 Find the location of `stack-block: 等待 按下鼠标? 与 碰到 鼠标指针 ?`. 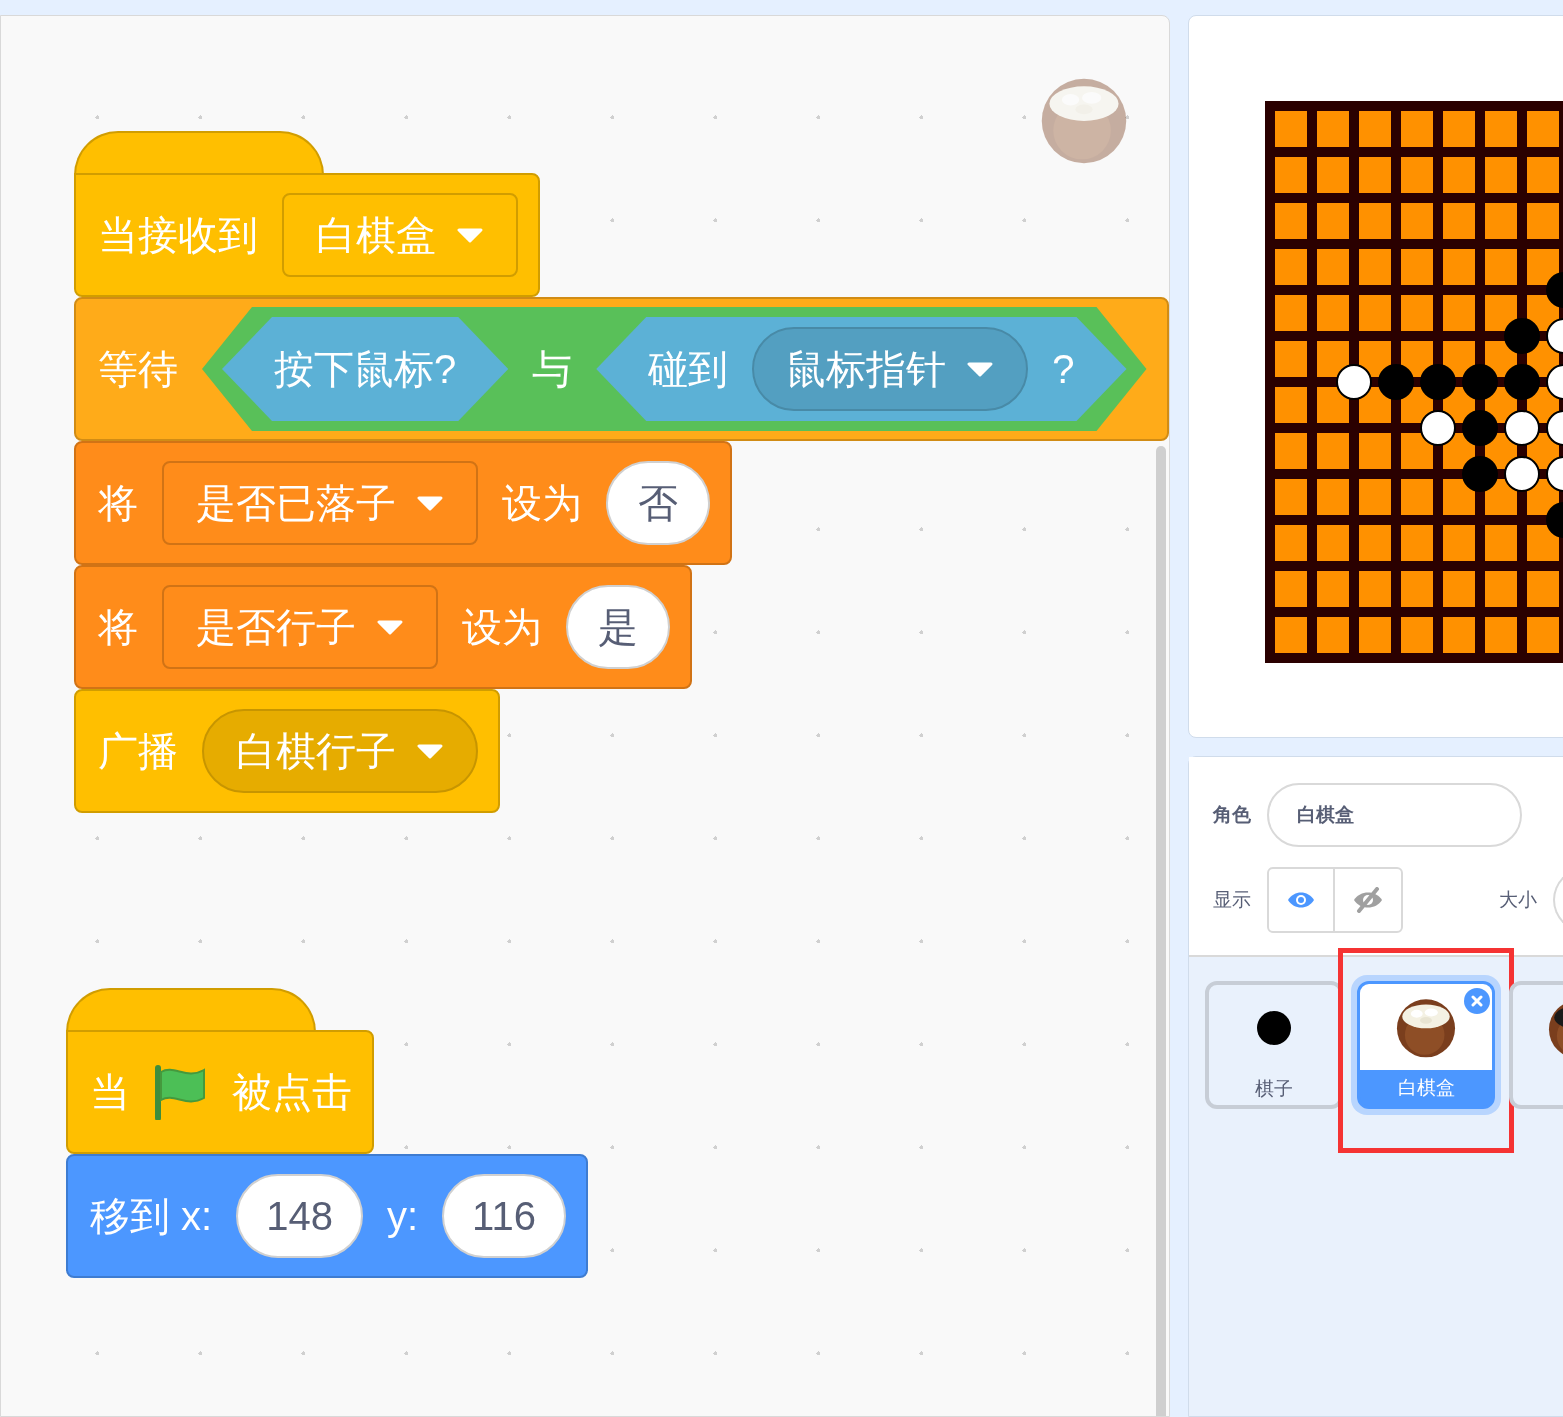

stack-block: 等待 按下鼠标? 与 碰到 鼠标指针 ? is located at coordinates (621, 369).